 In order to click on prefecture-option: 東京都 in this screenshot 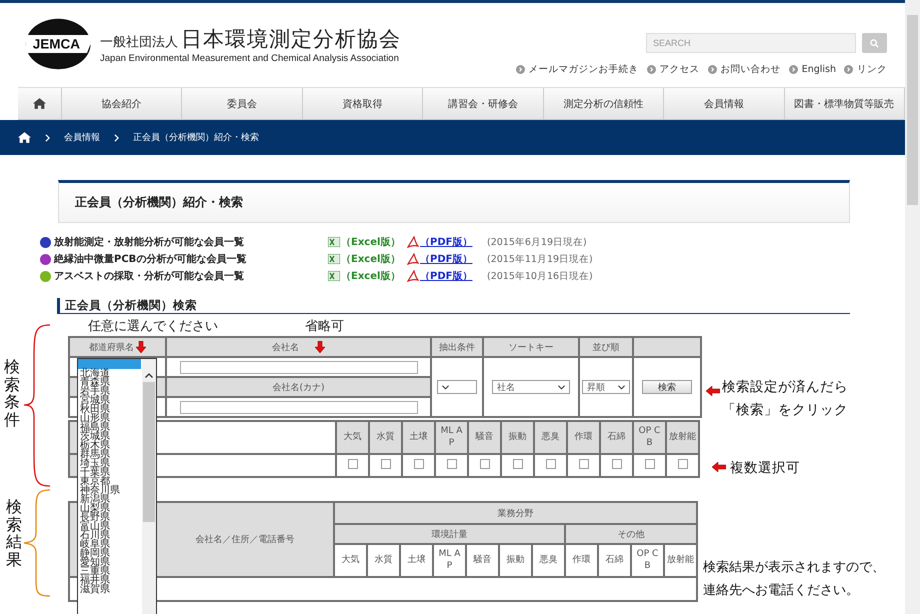, I will do `click(111, 481)`.